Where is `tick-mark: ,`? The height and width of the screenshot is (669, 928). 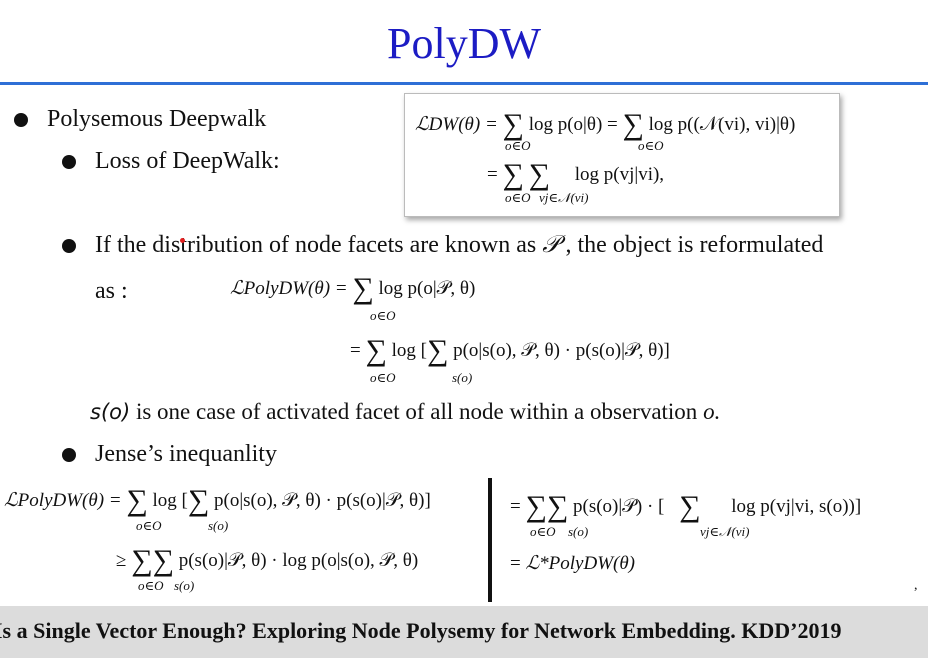 tick-mark: , is located at coordinates (916, 585).